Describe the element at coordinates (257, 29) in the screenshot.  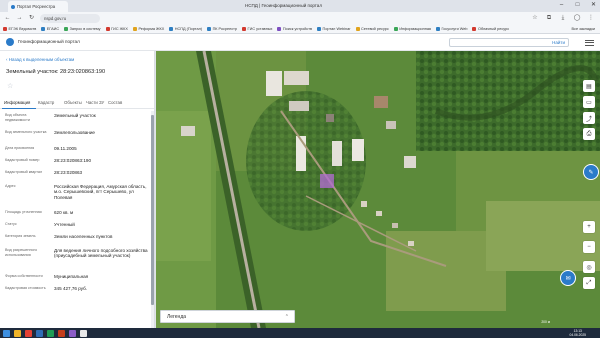
I see `bookmark-item: ГИС уставных` at that location.